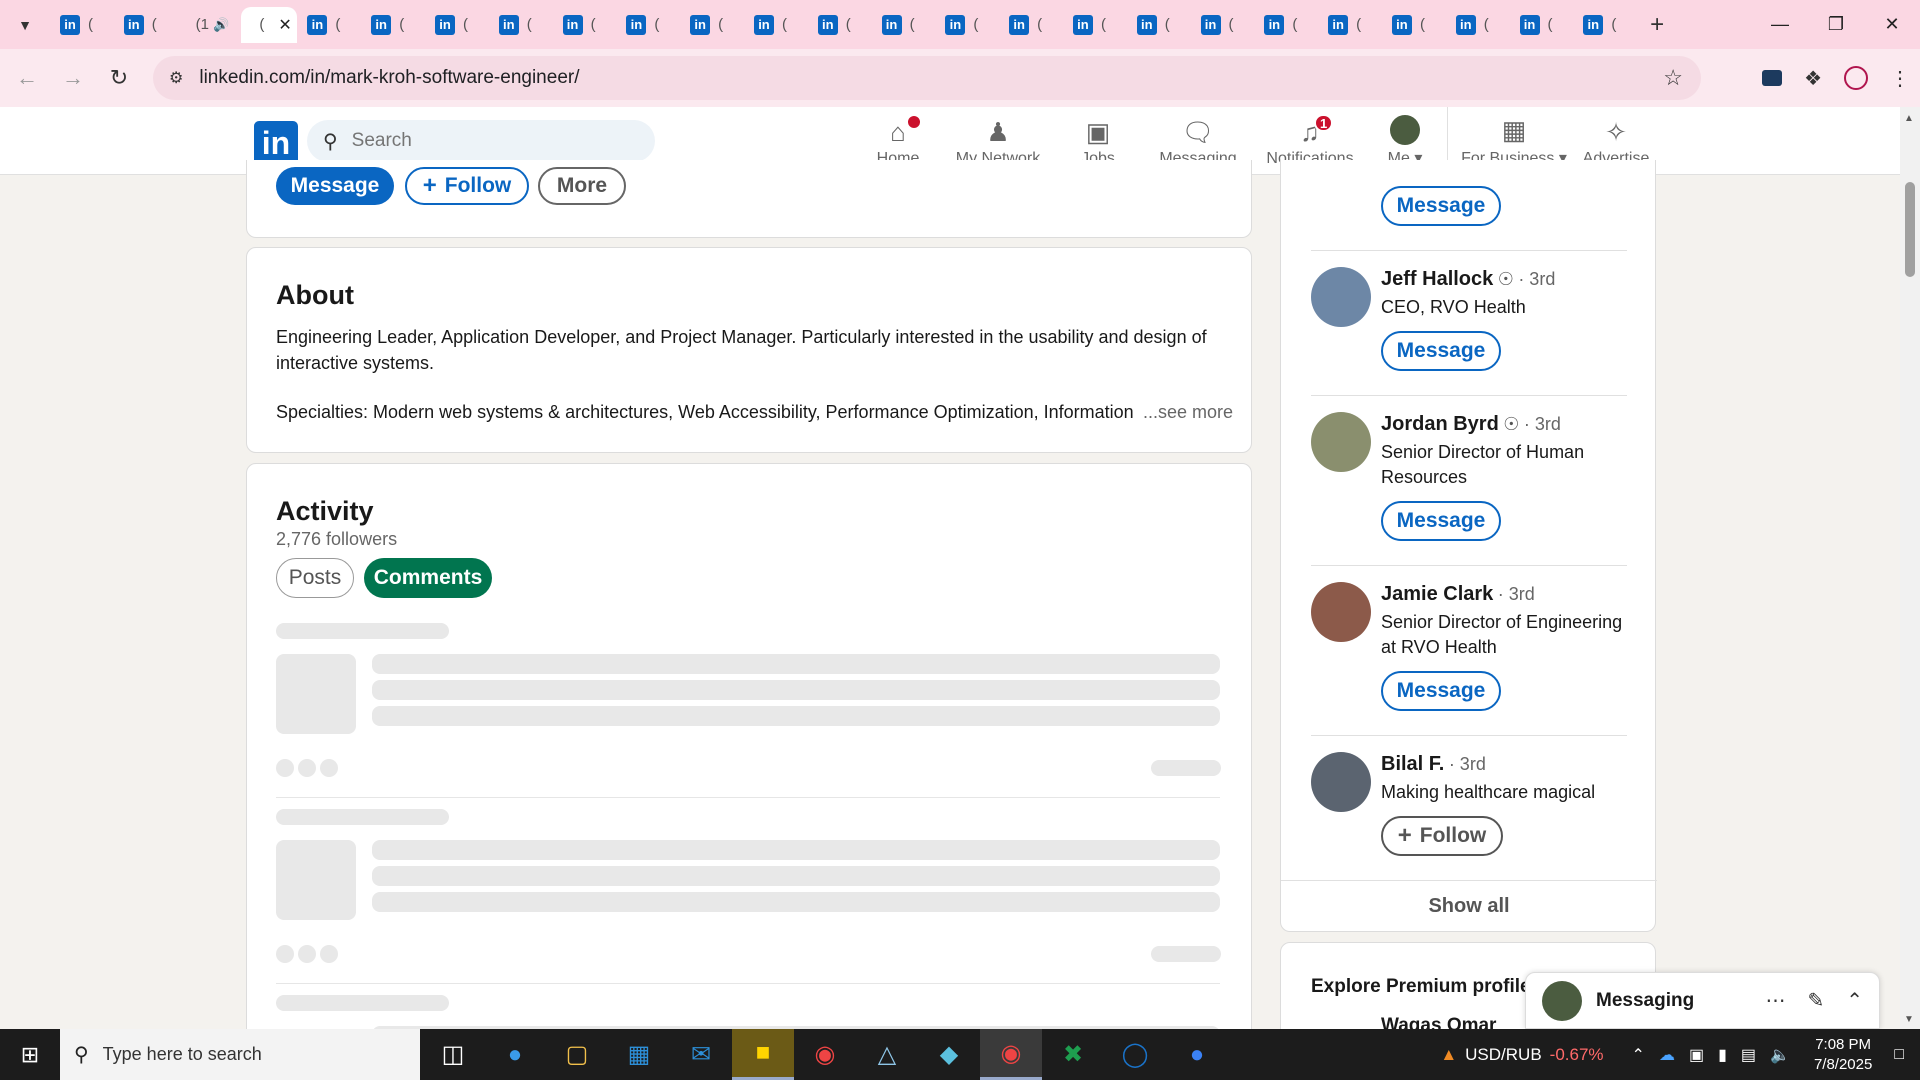  Describe the element at coordinates (25, 24) in the screenshot. I see `tab-search-chevron-icon: ▼` at that location.